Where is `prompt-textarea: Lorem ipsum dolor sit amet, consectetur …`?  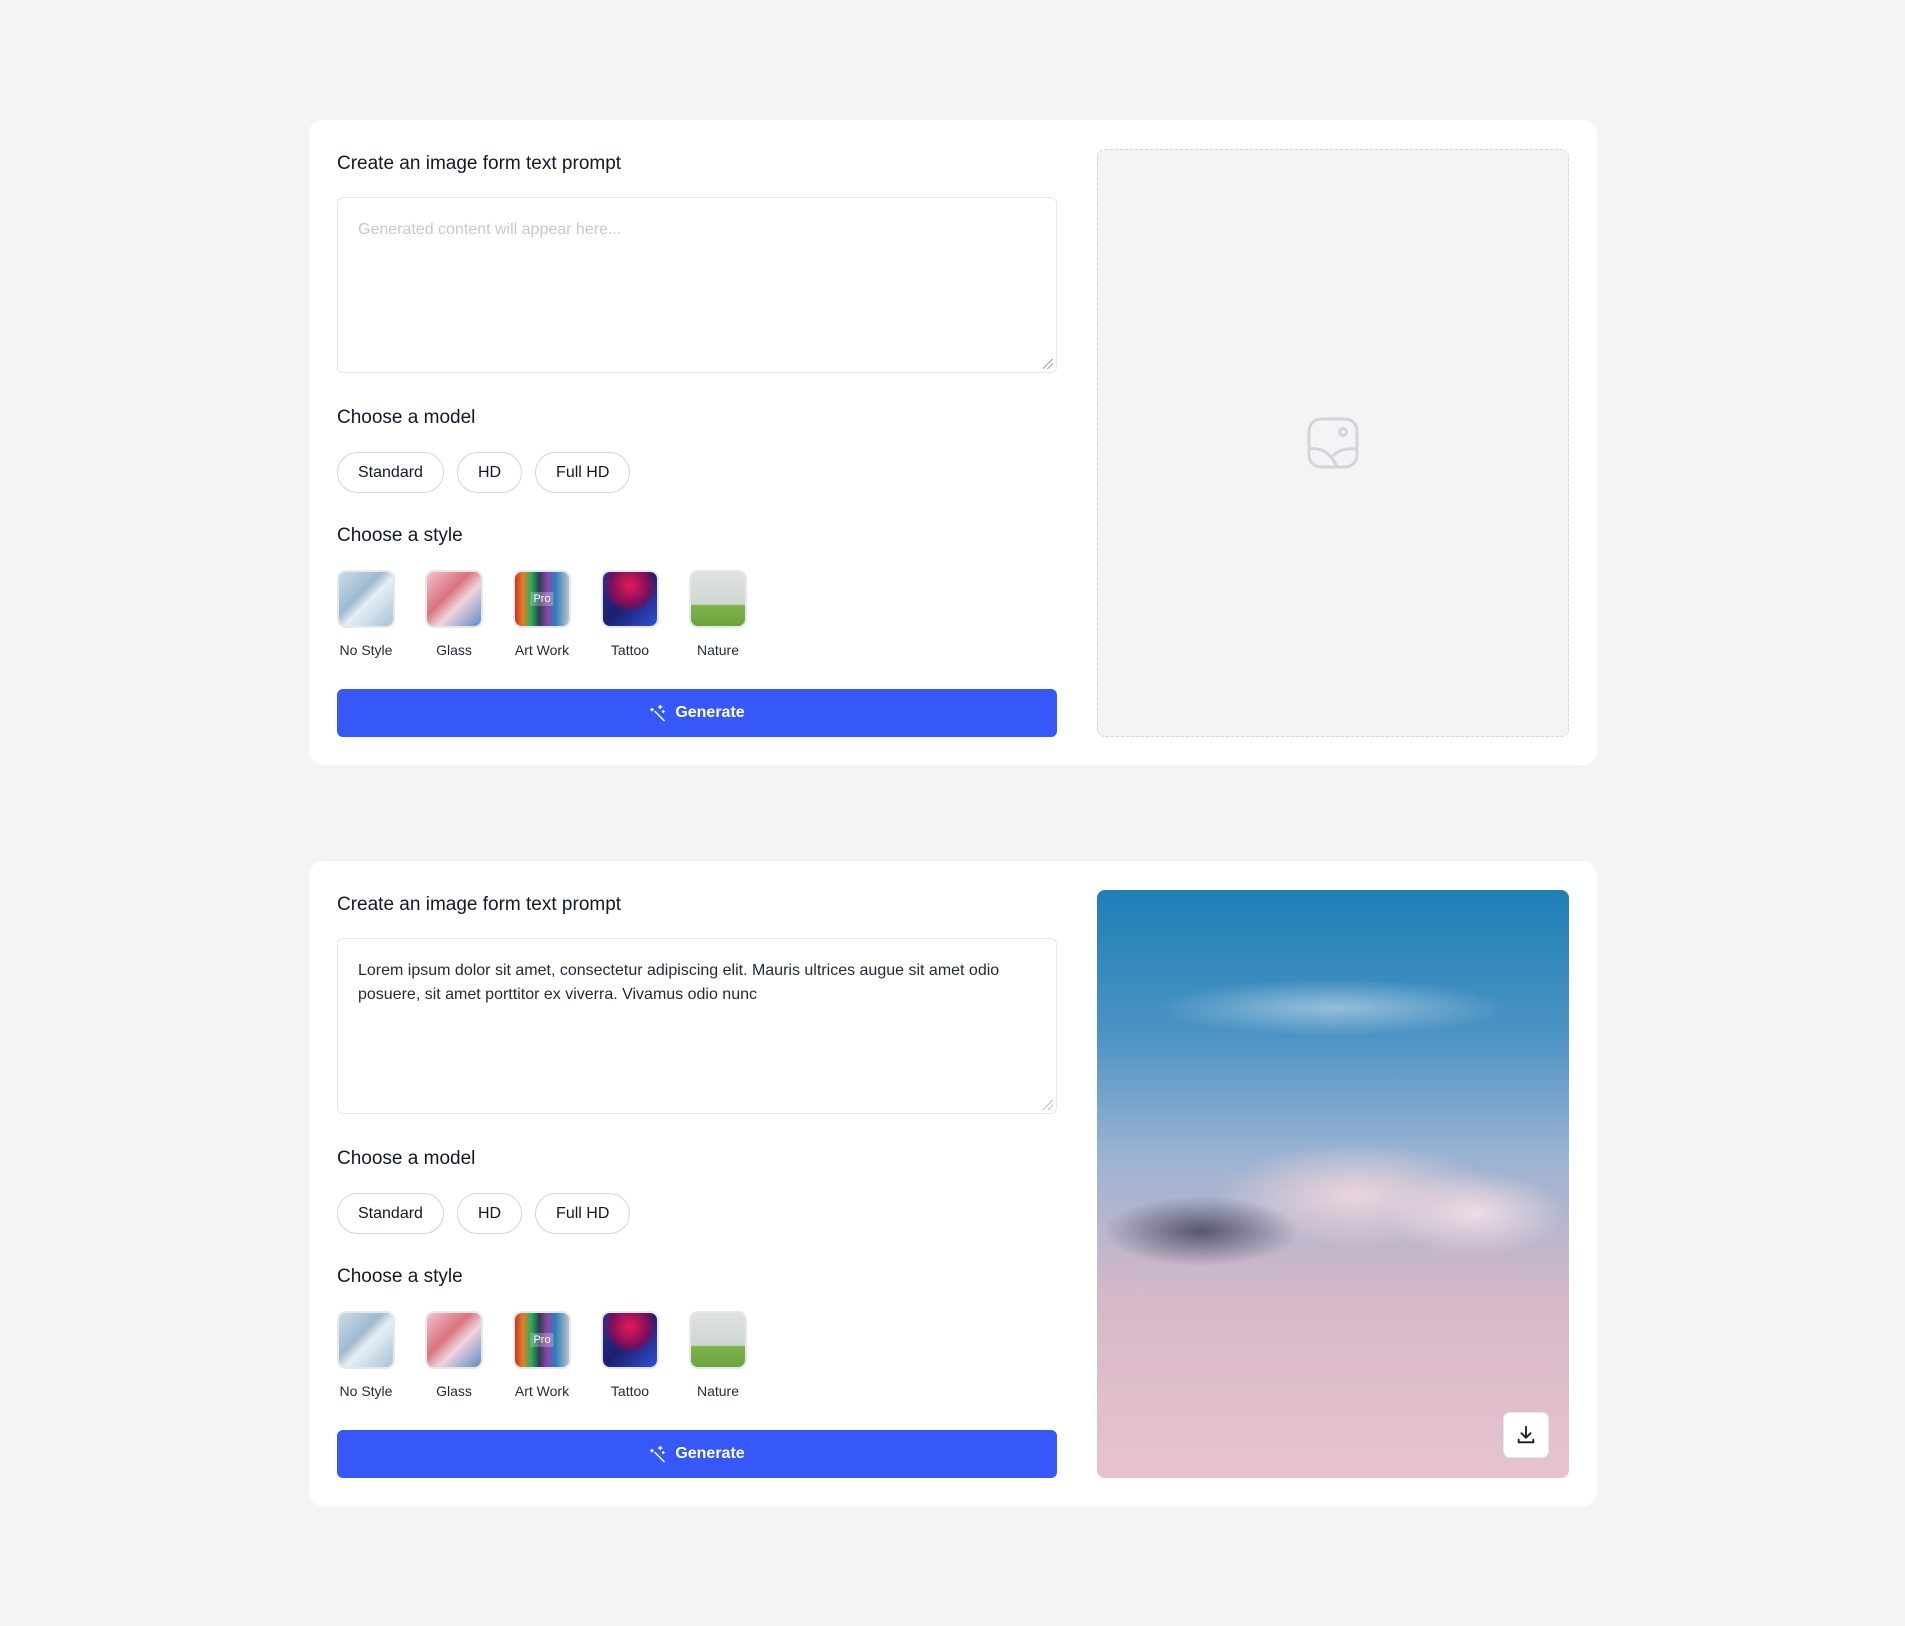 prompt-textarea: Lorem ipsum dolor sit amet, consectetur … is located at coordinates (697, 1026).